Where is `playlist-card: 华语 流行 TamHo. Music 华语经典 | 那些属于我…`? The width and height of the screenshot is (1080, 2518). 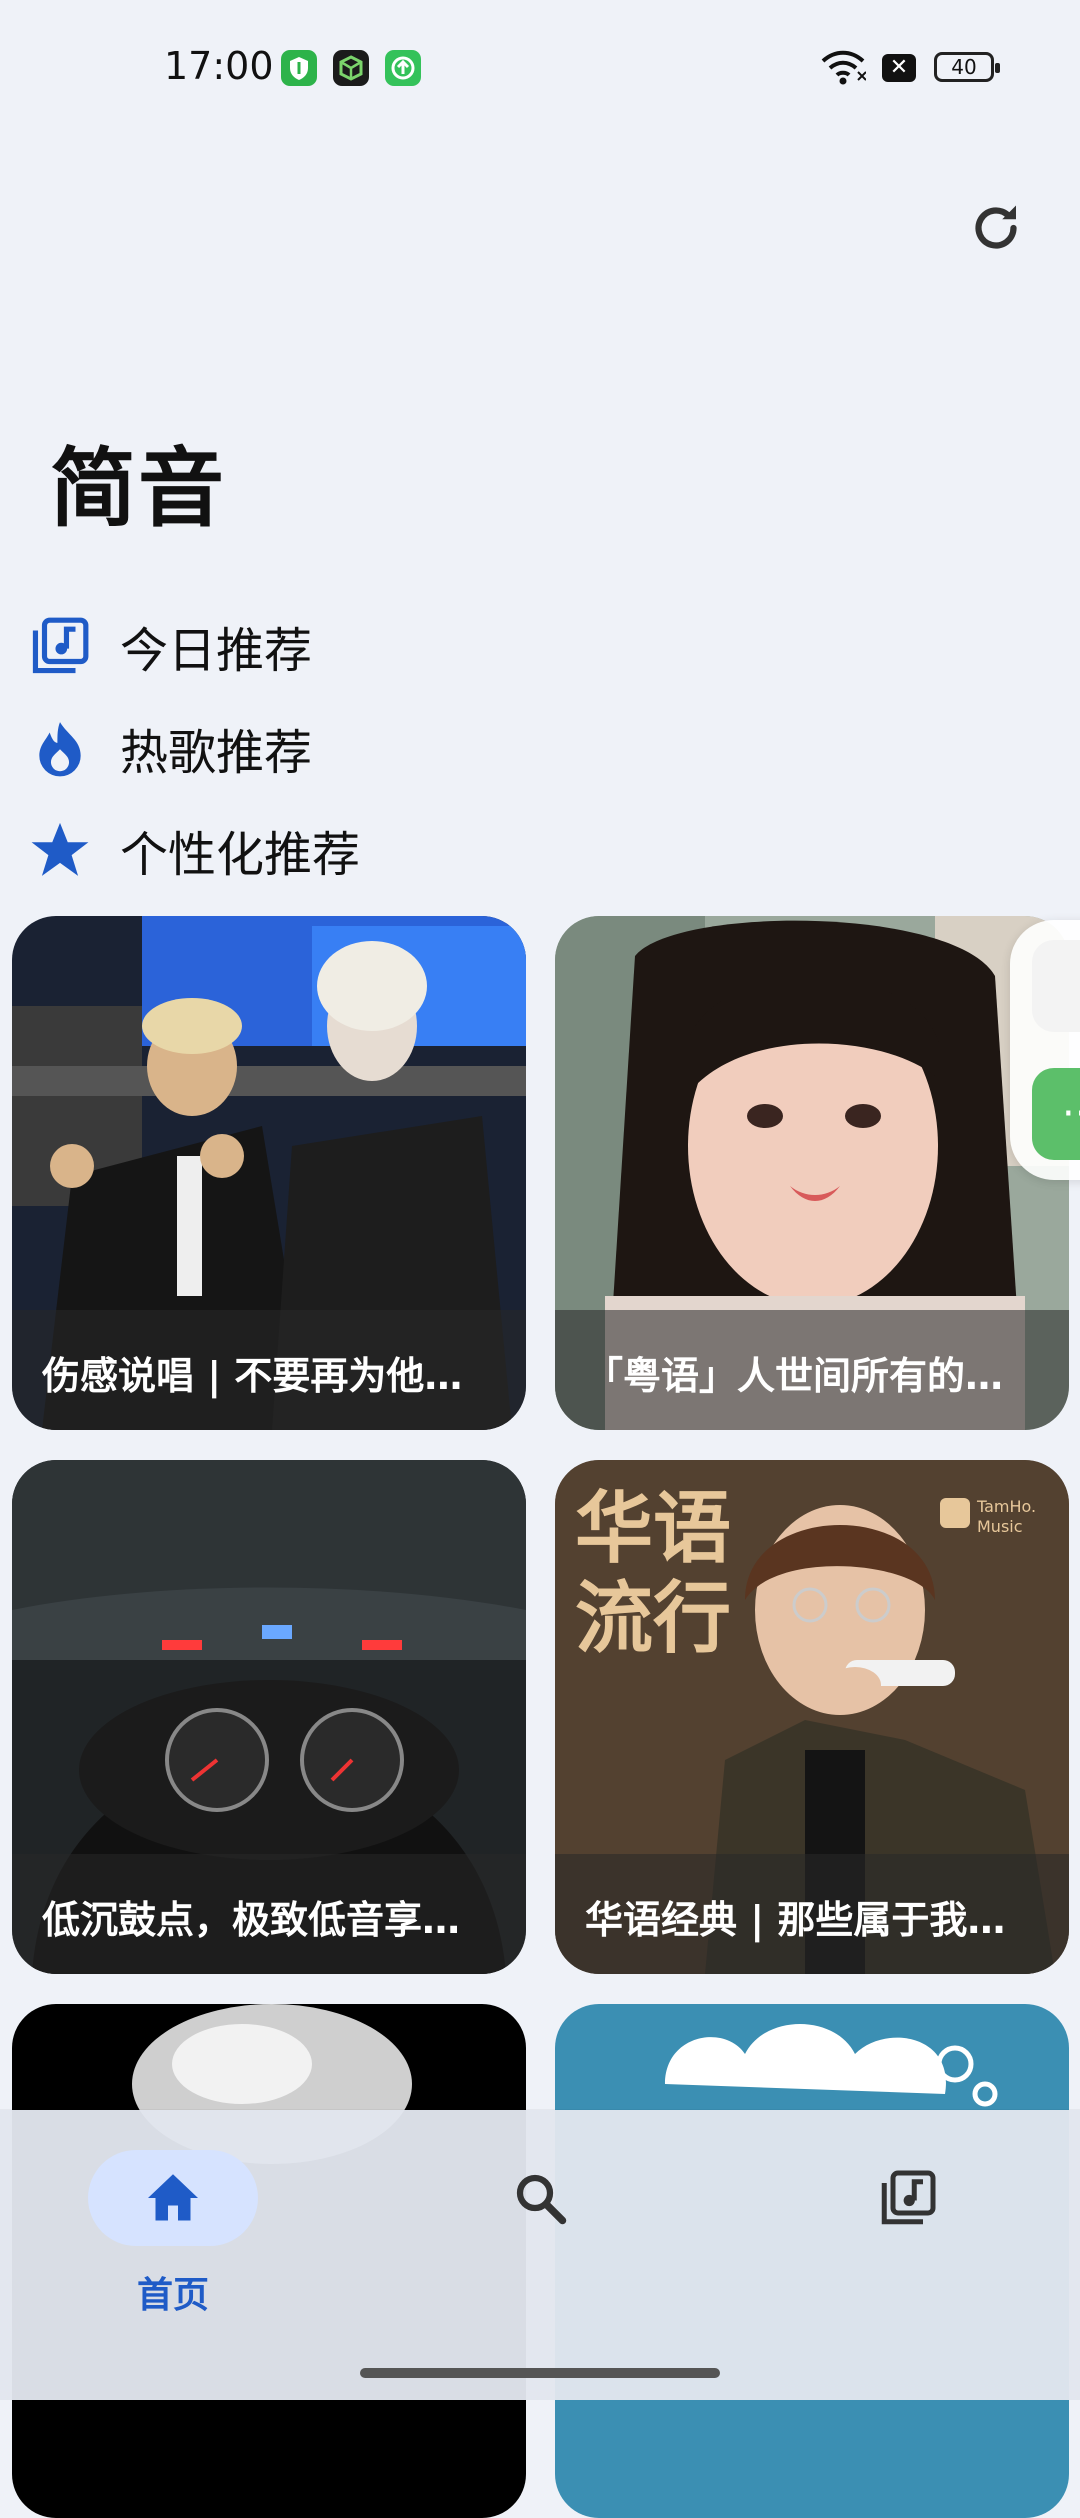 playlist-card: 华语 流行 TamHo. Music 华语经典 | 那些属于我… is located at coordinates (812, 1717).